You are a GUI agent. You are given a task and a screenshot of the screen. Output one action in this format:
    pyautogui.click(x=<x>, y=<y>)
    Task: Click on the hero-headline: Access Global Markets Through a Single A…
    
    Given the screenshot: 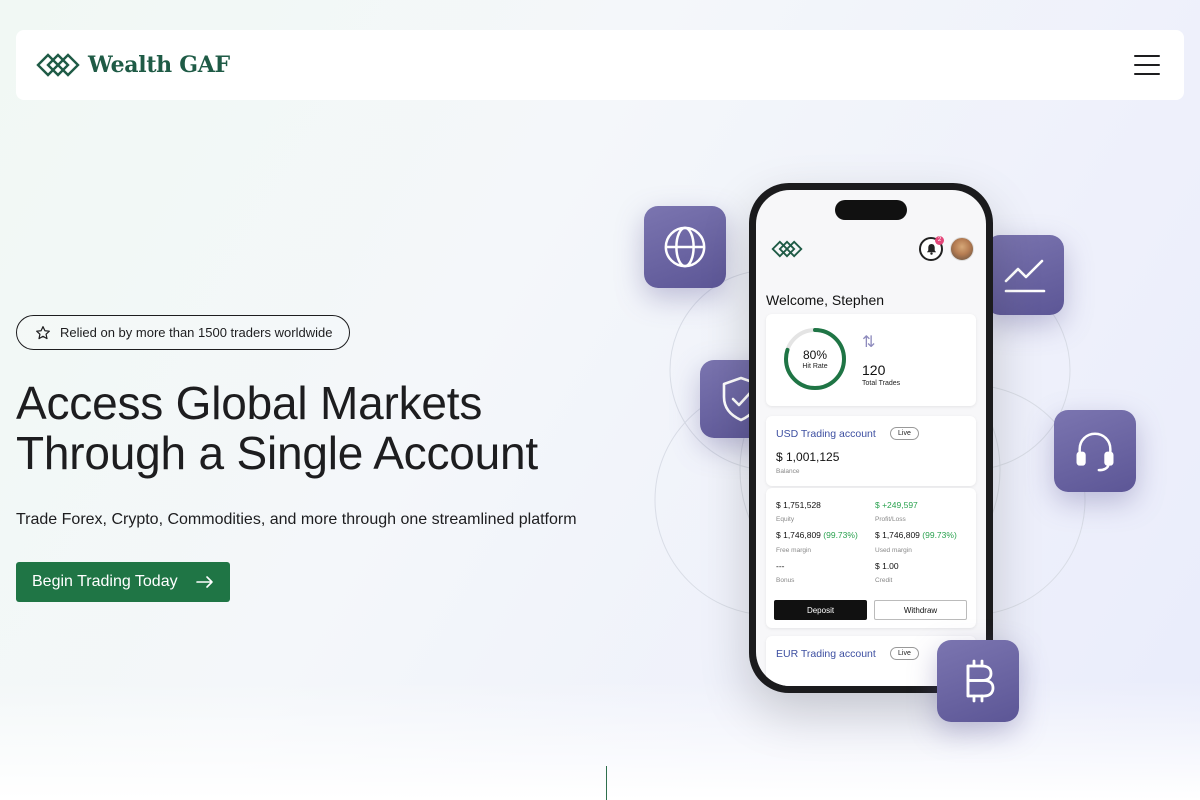 What is the action you would take?
    pyautogui.click(x=316, y=428)
    